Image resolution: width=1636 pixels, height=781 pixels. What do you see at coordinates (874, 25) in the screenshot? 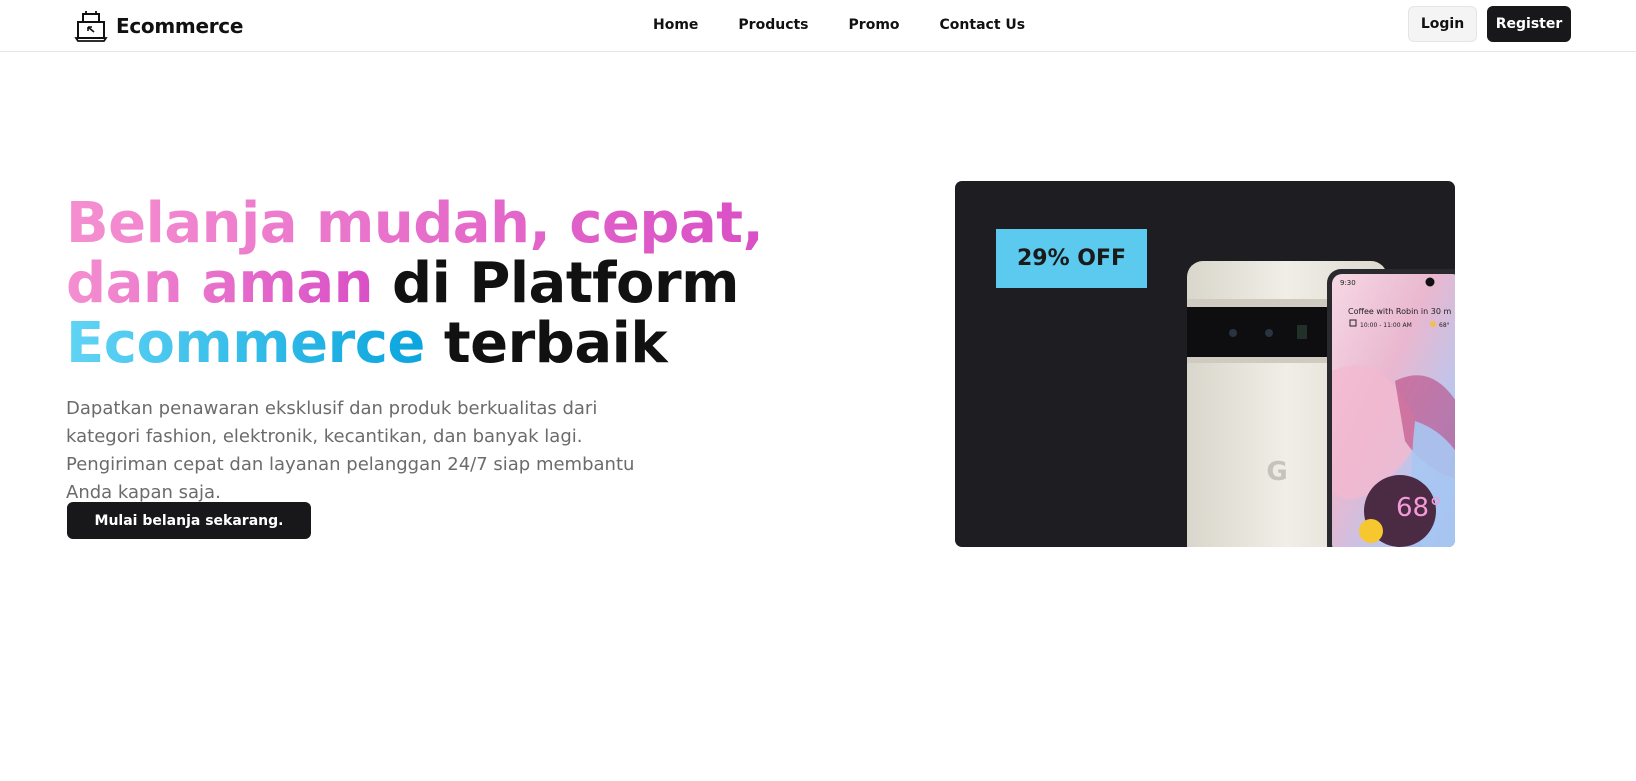
I see `nav-promo: Promo` at bounding box center [874, 25].